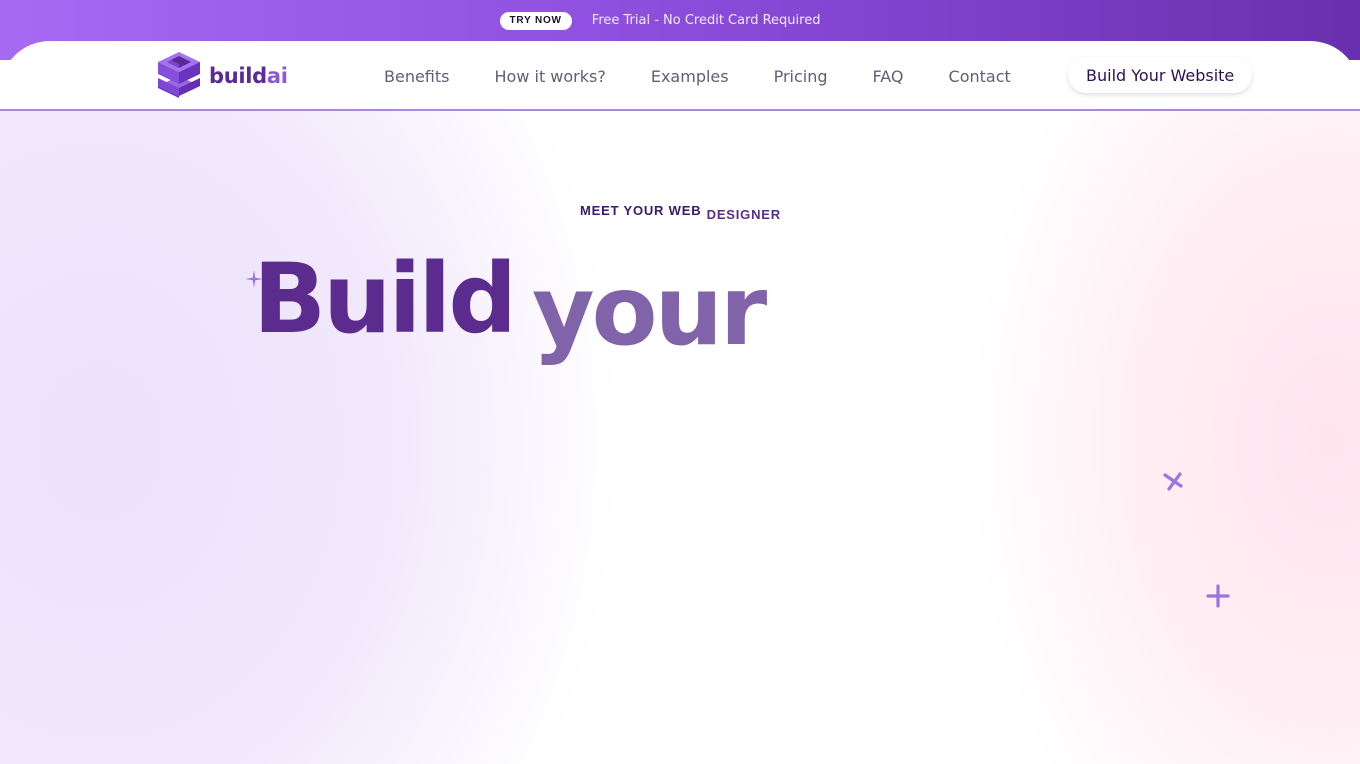 This screenshot has width=1360, height=764. What do you see at coordinates (385, 299) in the screenshot?
I see `headline-word-build: Build` at bounding box center [385, 299].